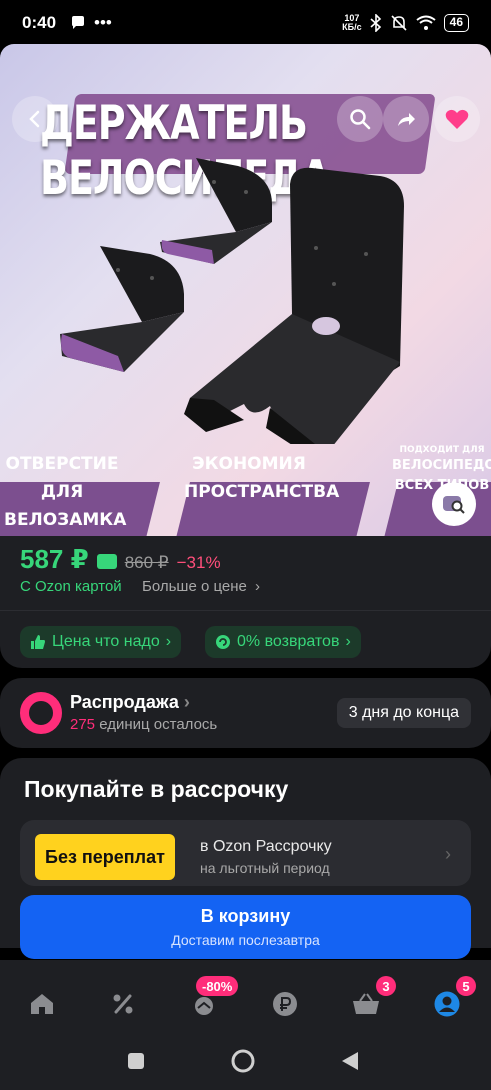  I want to click on discount-percent: −31%, so click(198, 562).